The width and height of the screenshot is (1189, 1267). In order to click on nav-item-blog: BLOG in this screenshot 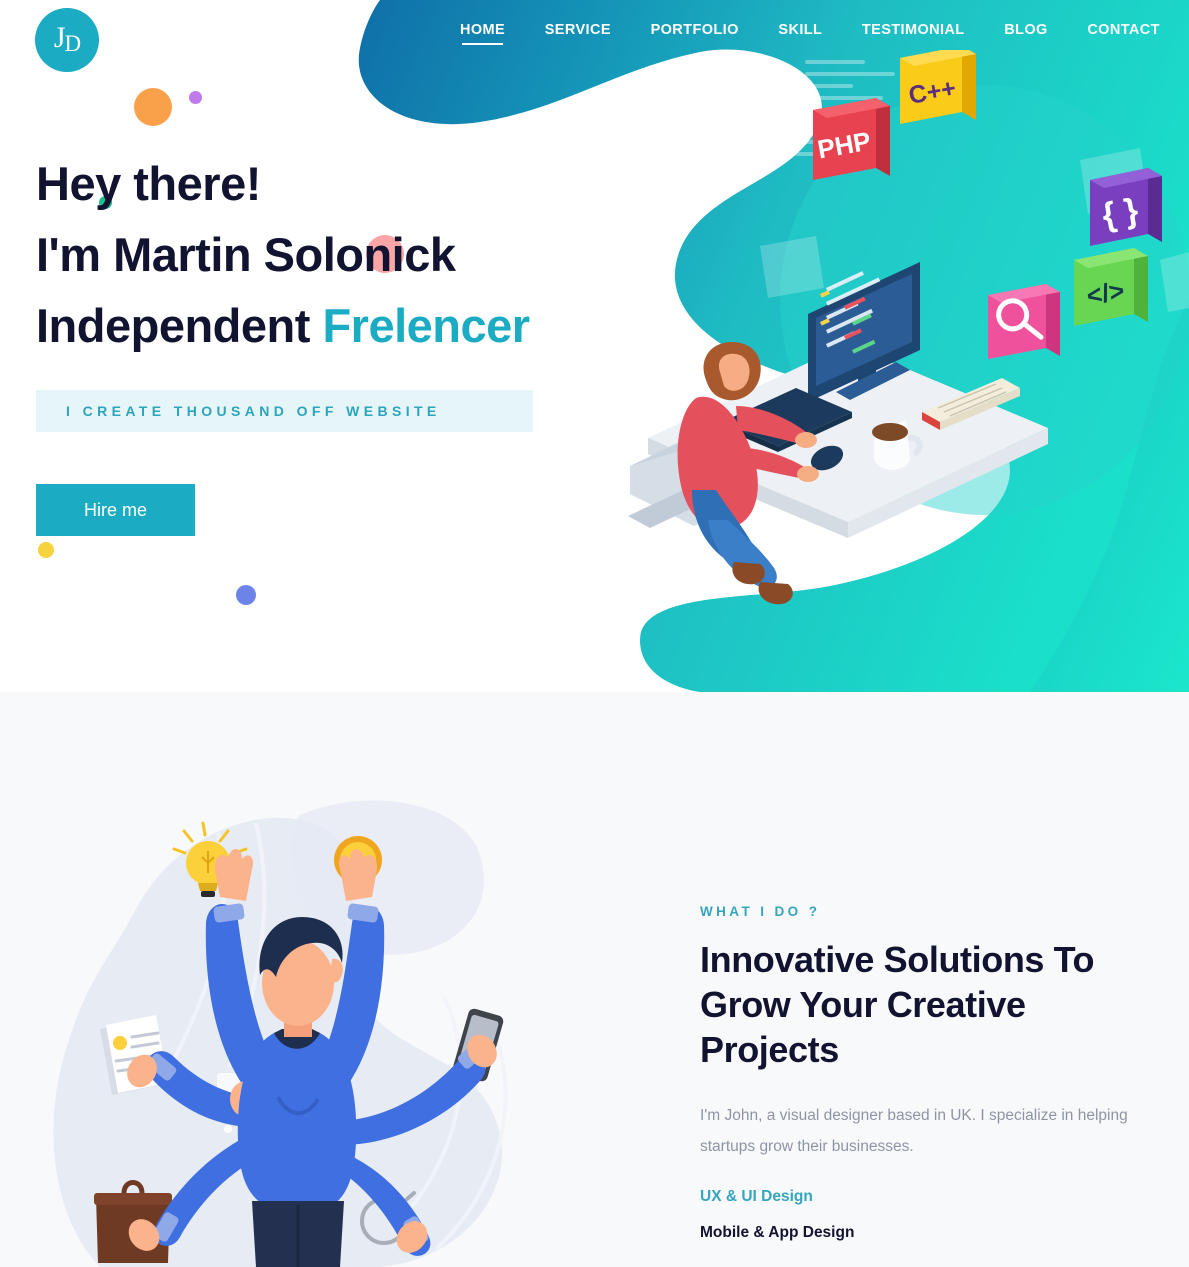, I will do `click(1026, 33)`.